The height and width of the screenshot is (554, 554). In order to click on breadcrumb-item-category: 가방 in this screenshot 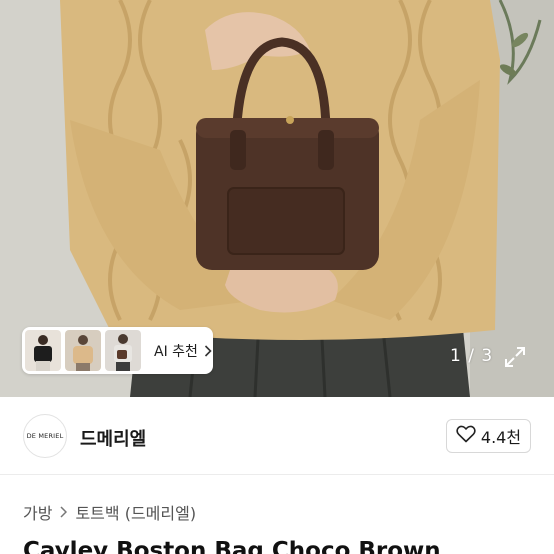, I will do `click(37, 512)`.